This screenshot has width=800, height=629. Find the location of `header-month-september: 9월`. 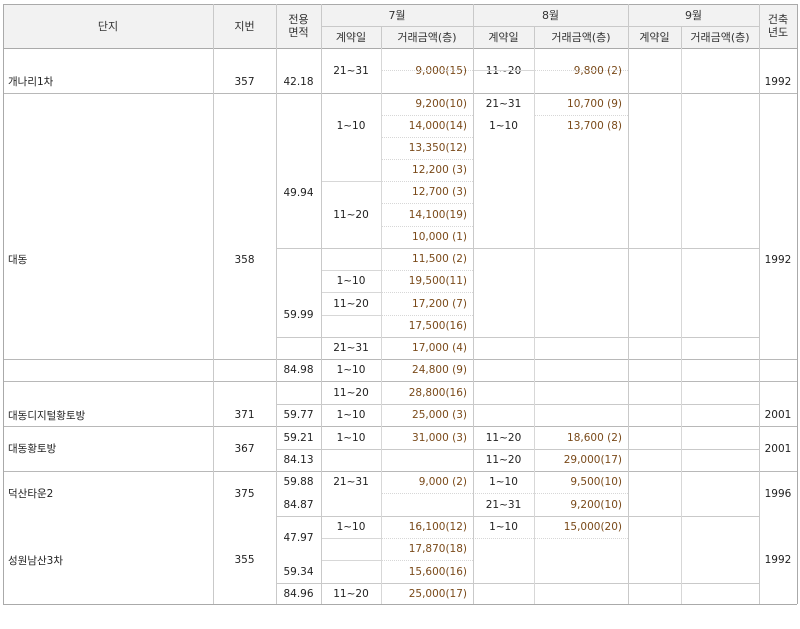

header-month-september: 9월 is located at coordinates (693, 15).